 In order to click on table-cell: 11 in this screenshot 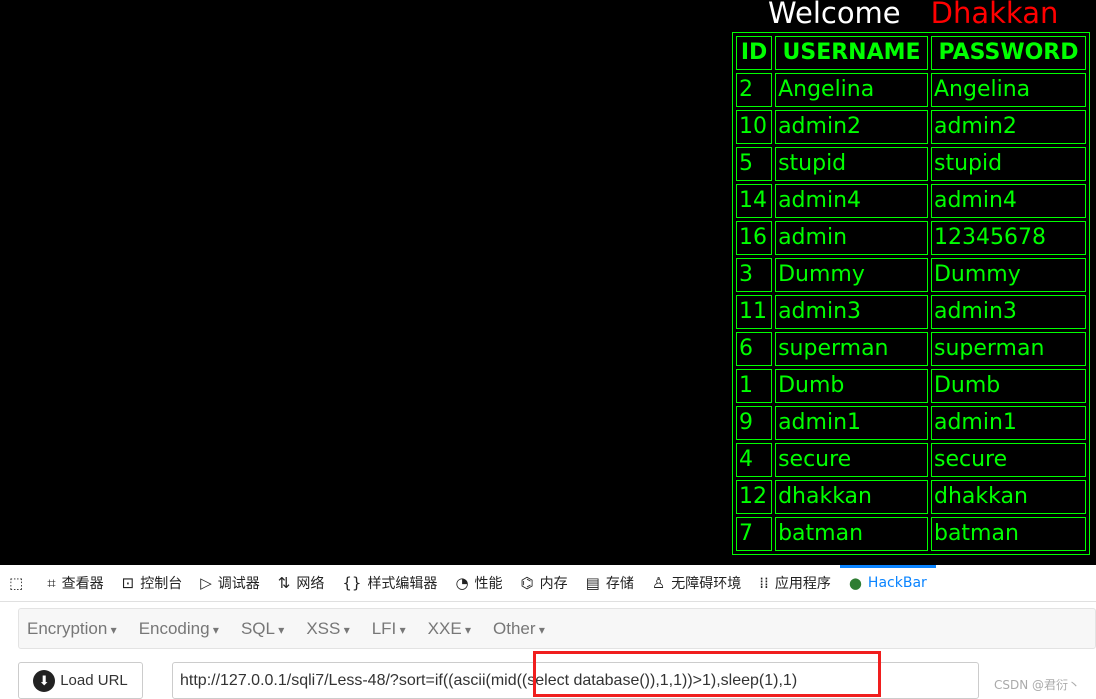, I will do `click(754, 312)`.